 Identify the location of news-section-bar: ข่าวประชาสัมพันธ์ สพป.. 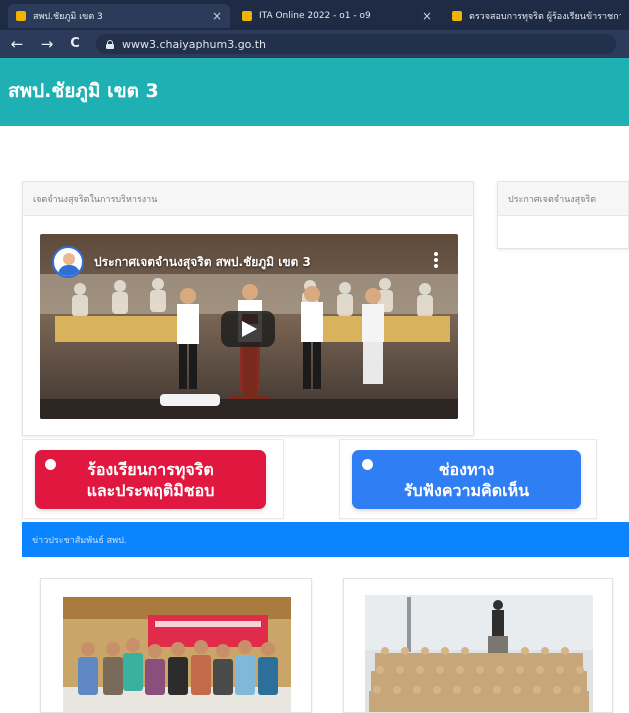
(325, 539).